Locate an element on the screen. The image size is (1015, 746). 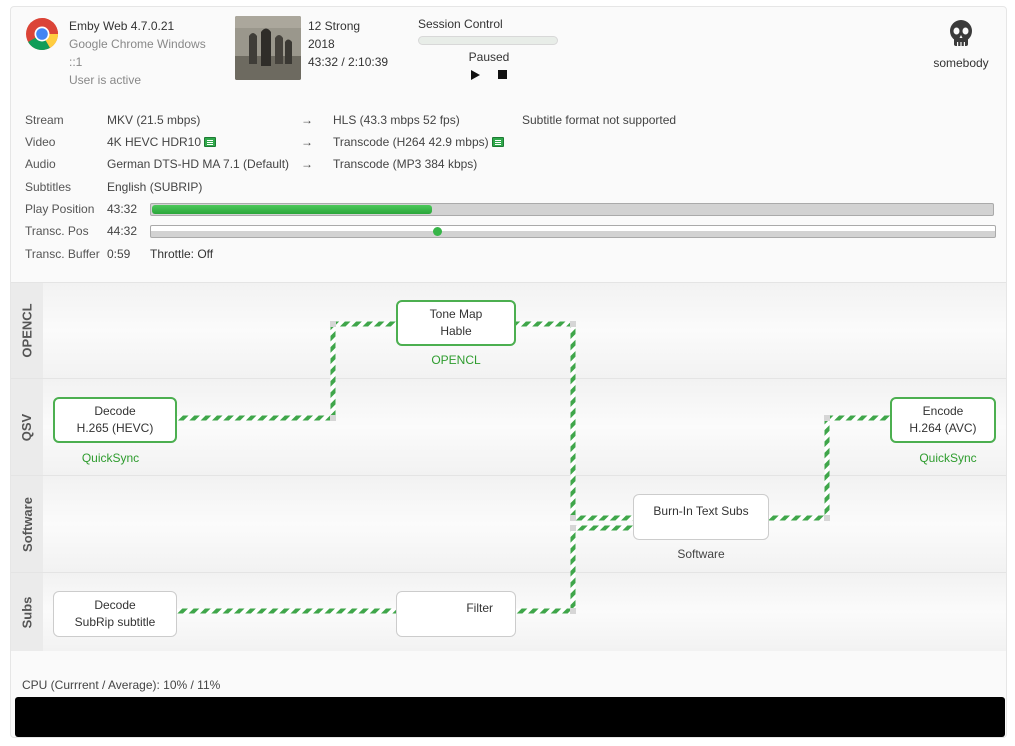
video-source-wrap: 4K HEVC HDR10 is located at coordinates (162, 142).